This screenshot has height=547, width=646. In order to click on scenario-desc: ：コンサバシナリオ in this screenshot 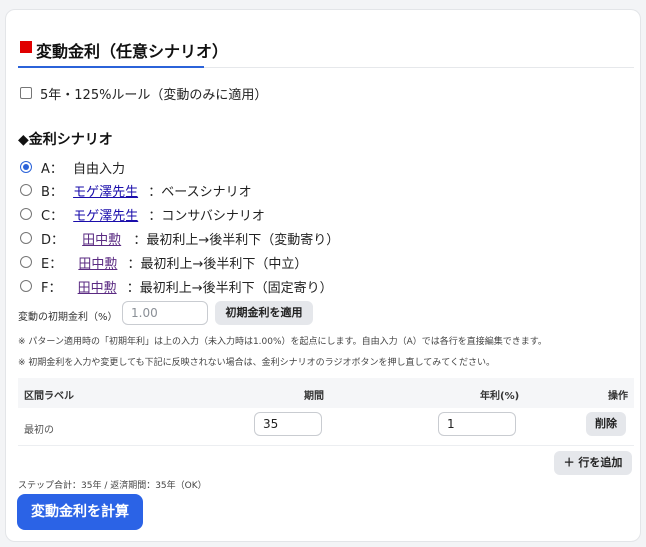, I will do `click(206, 216)`.